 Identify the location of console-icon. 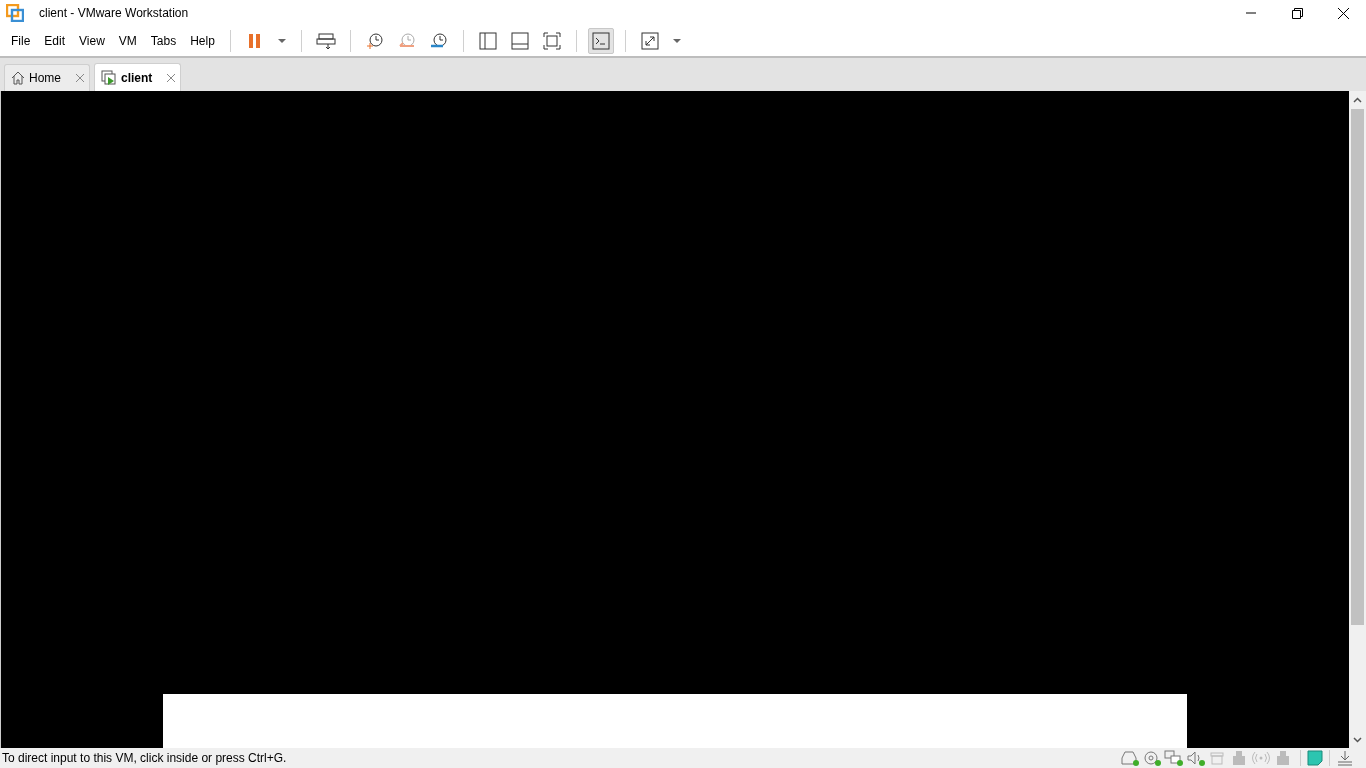
(600, 41).